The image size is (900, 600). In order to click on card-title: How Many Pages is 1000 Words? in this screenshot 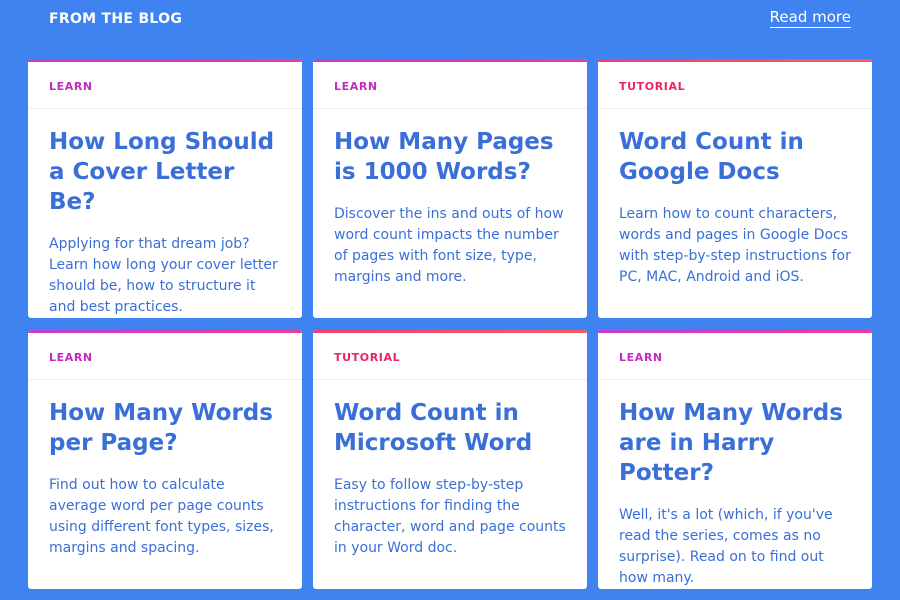, I will do `click(450, 157)`.